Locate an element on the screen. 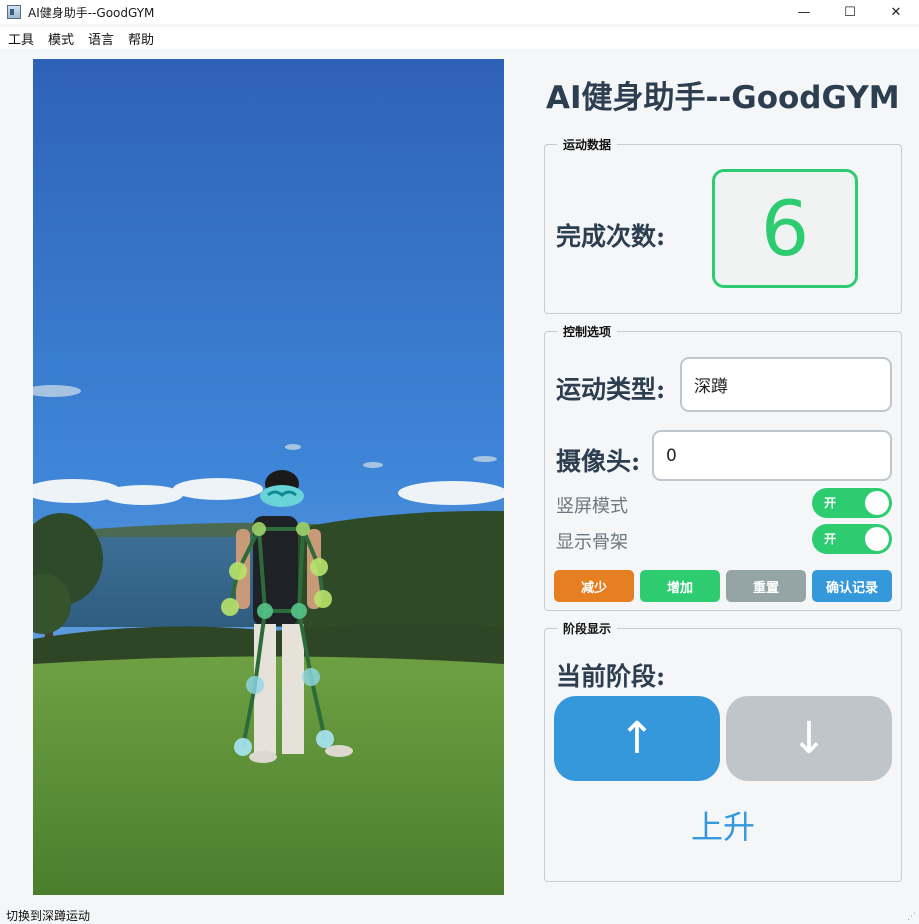 The image size is (919, 924). stage-group-title: 阶段显示 is located at coordinates (587, 628).